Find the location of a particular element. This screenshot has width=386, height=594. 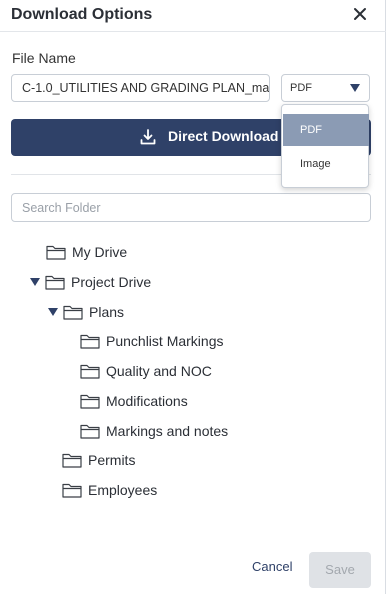

tree-item-quality-and-noc: Quality and NOC is located at coordinates (146, 371).